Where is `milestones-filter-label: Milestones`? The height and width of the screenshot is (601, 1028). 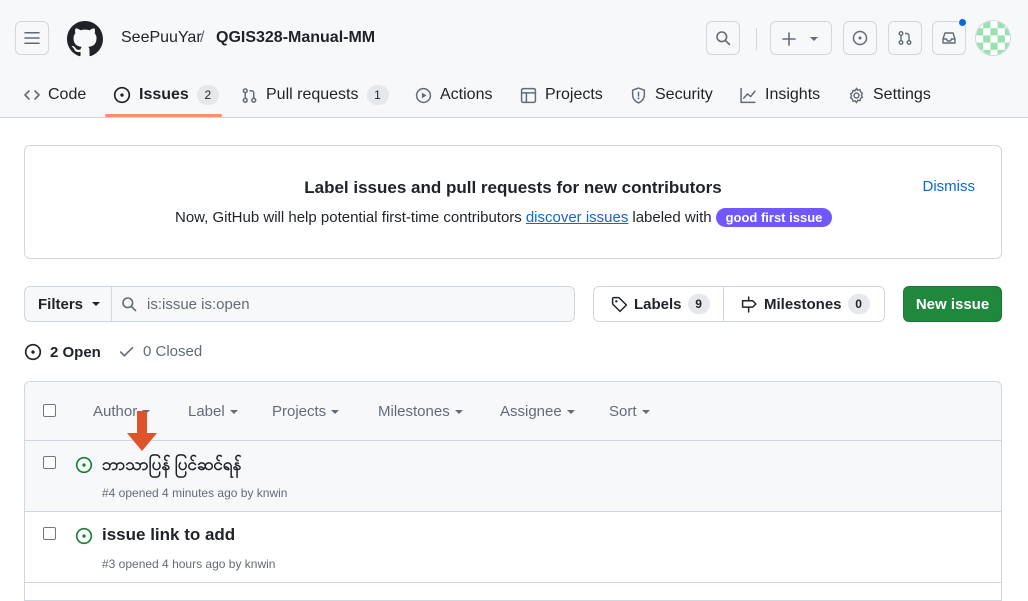 milestones-filter-label: Milestones is located at coordinates (414, 411).